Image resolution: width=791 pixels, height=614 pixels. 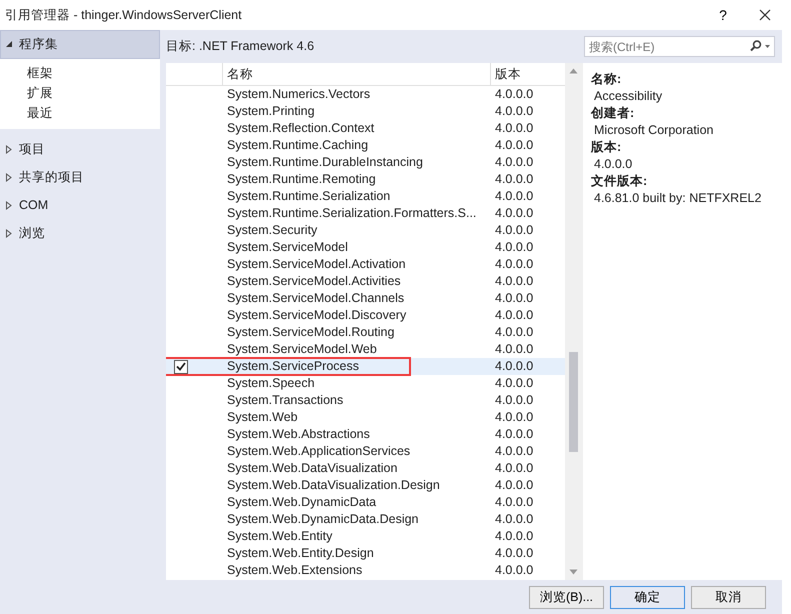 What do you see at coordinates (323, 519) in the screenshot?
I see `table-cell-text: System.Web.DynamicData.Design` at bounding box center [323, 519].